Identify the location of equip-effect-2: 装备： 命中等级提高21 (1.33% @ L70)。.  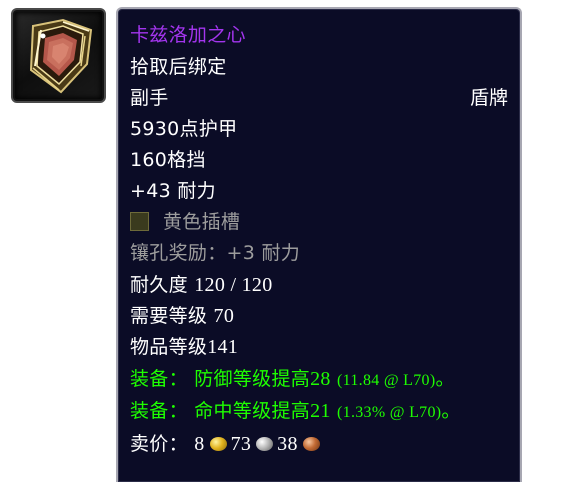
(295, 411).